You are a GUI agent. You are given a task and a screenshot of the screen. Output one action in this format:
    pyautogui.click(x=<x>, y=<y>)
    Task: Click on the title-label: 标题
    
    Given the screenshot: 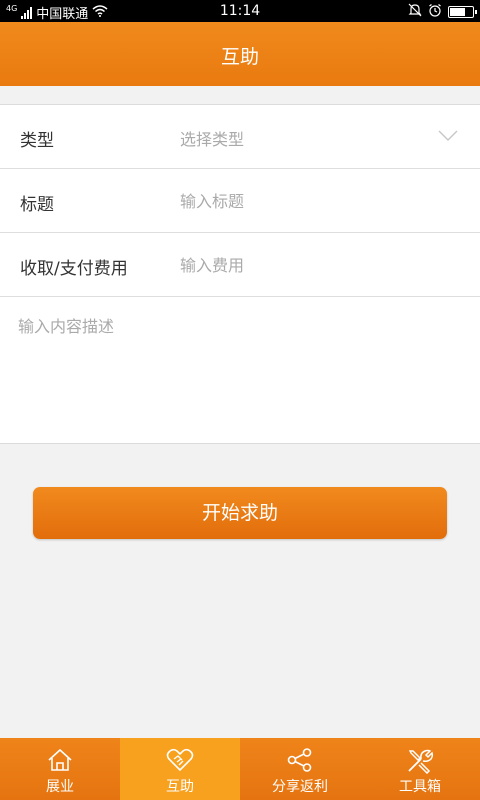 What is the action you would take?
    pyautogui.click(x=37, y=205)
    